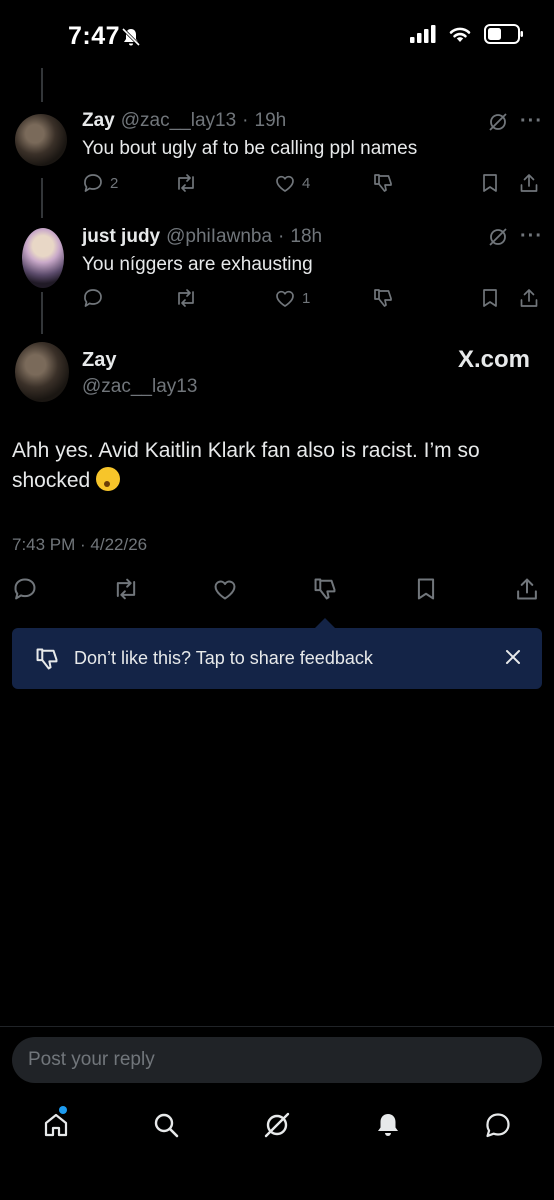 The width and height of the screenshot is (554, 1200). What do you see at coordinates (63, 1110) in the screenshot?
I see `notification-dot` at bounding box center [63, 1110].